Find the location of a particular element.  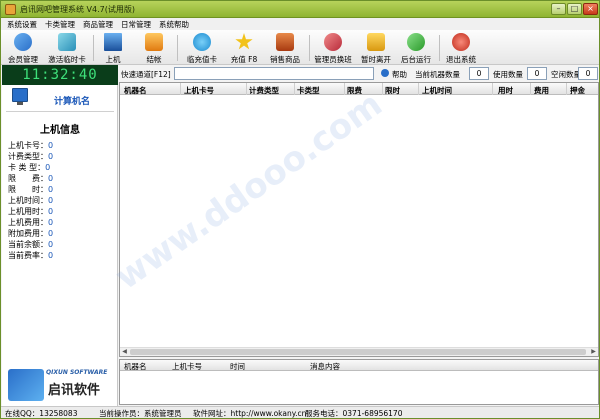

computer-on-label: 上机 is located at coordinates (113, 59).